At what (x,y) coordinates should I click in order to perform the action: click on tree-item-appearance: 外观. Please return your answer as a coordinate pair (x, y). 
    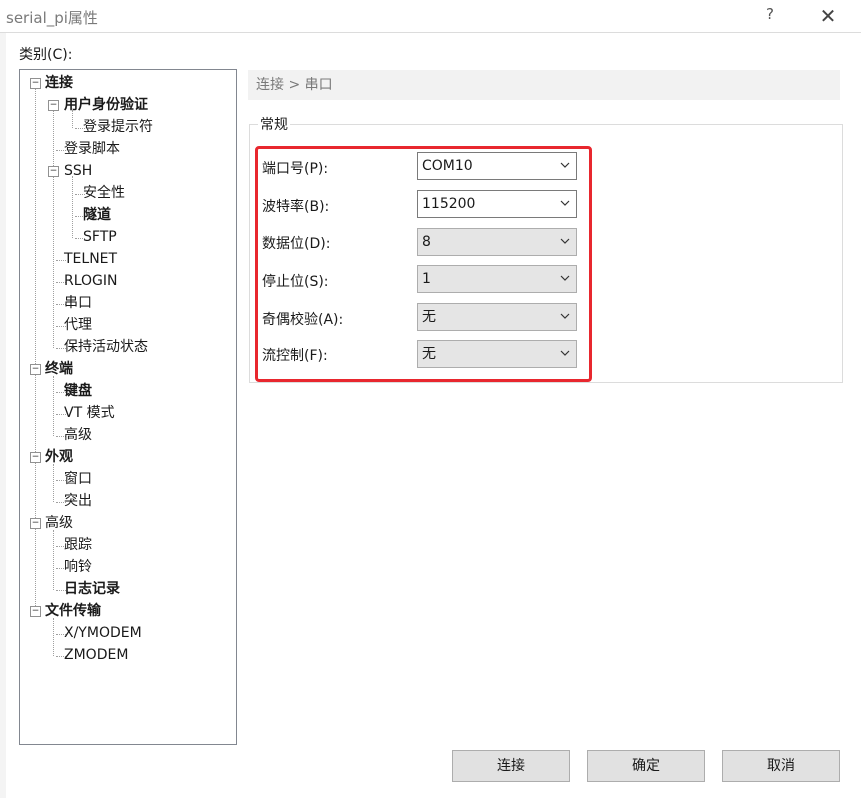
    Looking at the image, I should click on (59, 457).